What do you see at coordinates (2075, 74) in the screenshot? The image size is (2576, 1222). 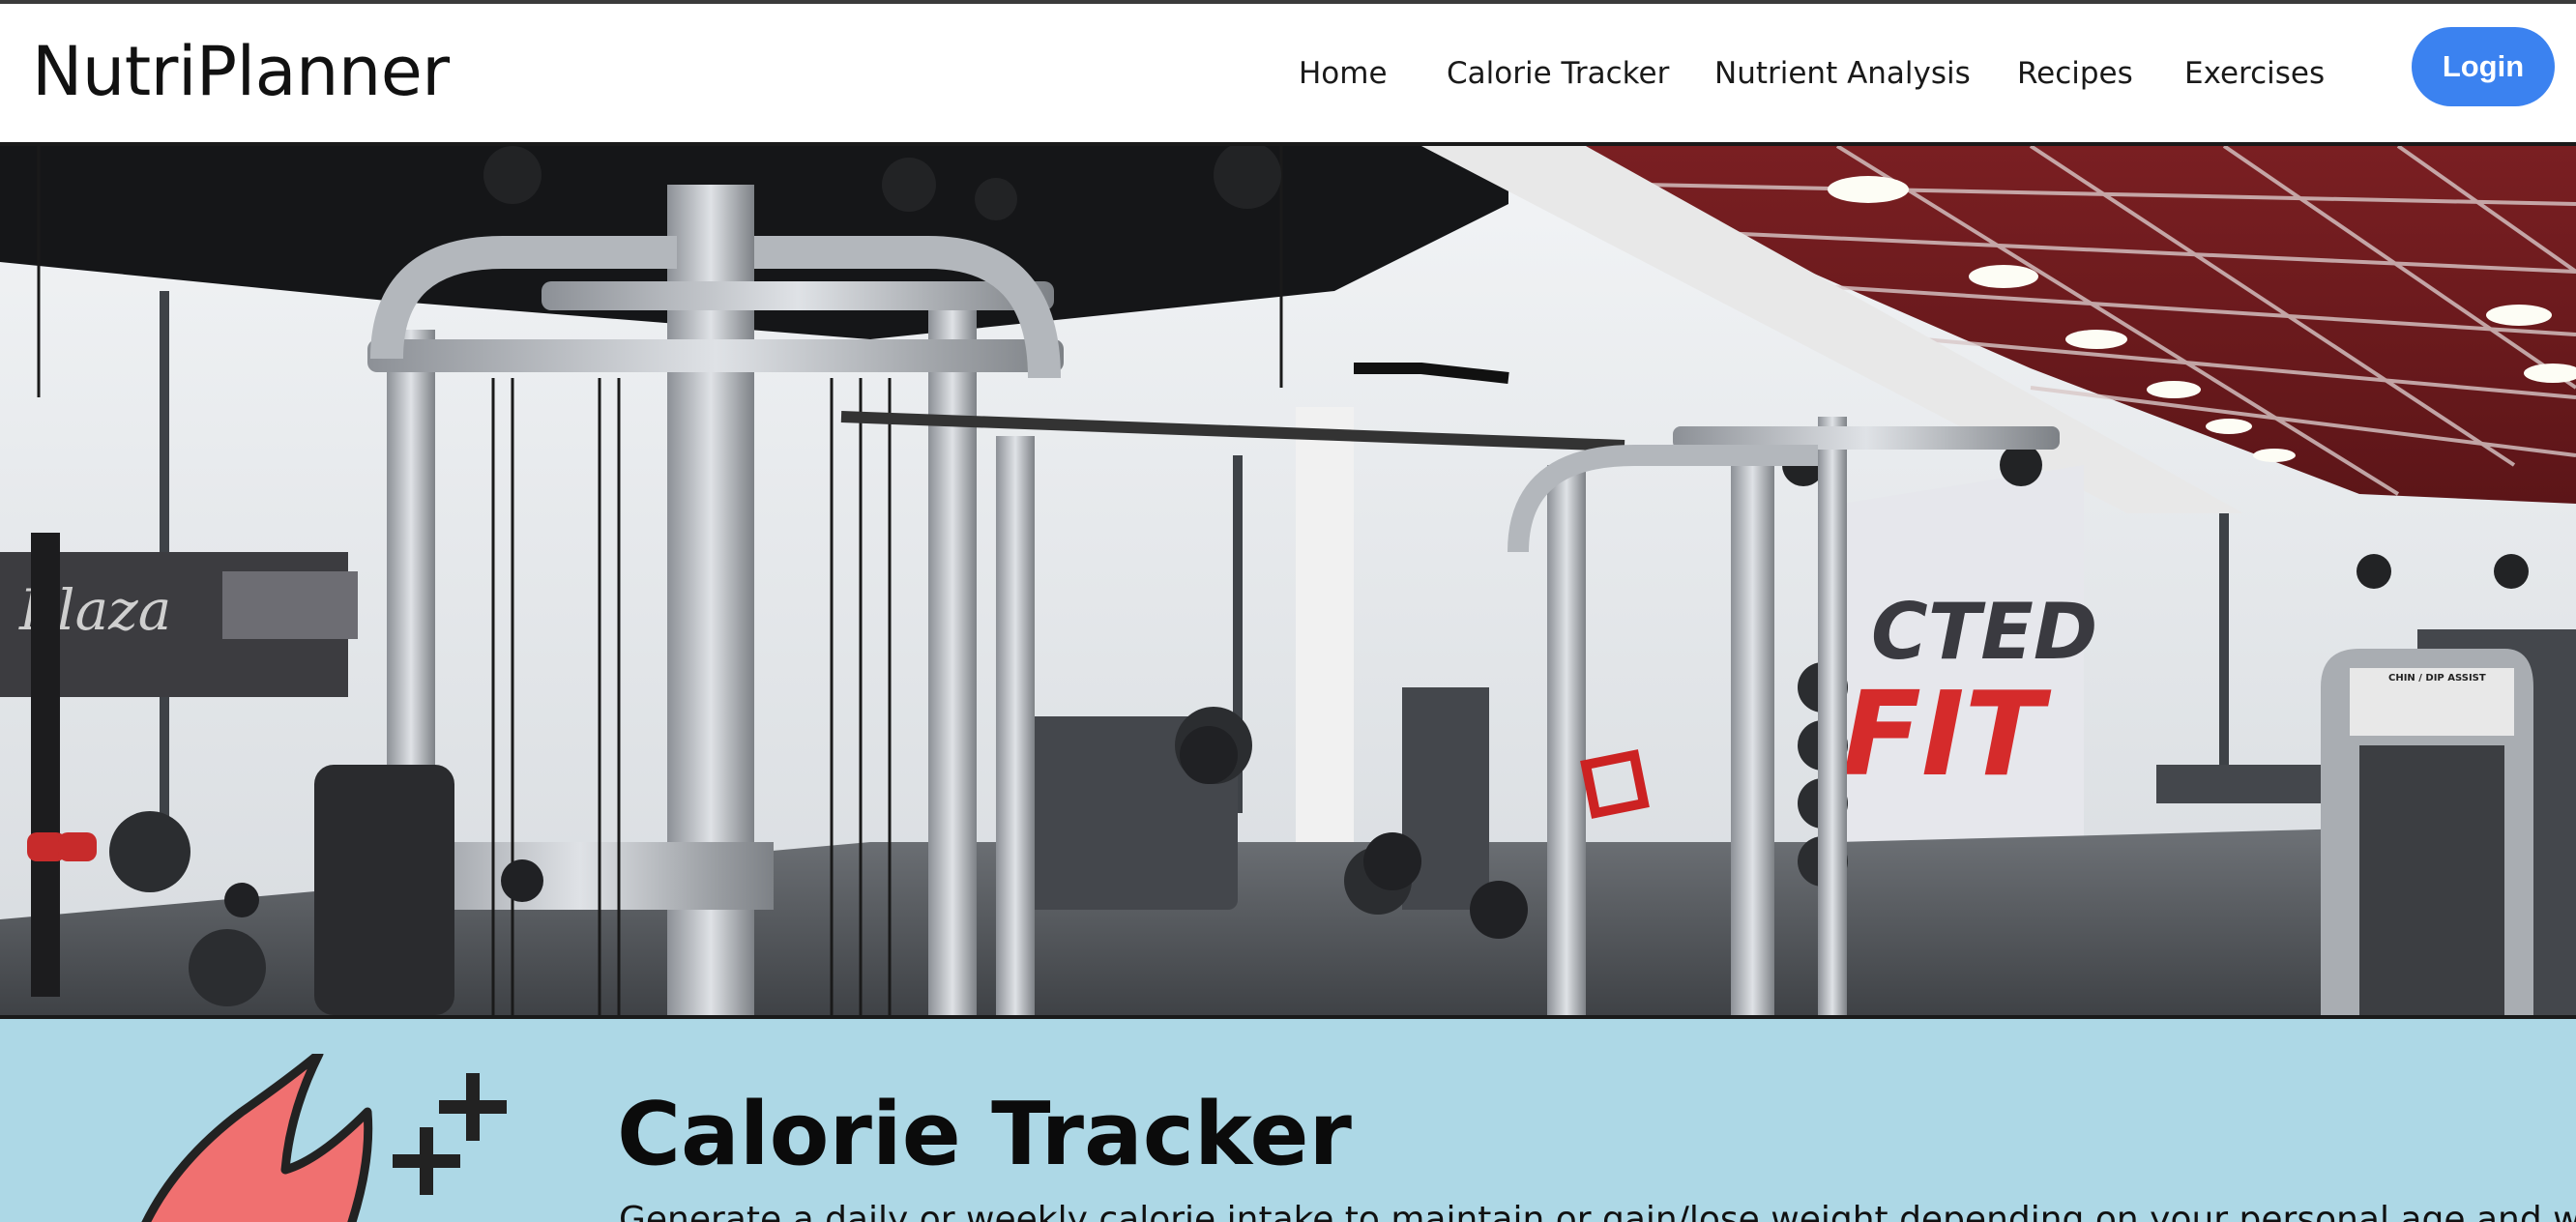 I see `nav-recipes: Recipes` at bounding box center [2075, 74].